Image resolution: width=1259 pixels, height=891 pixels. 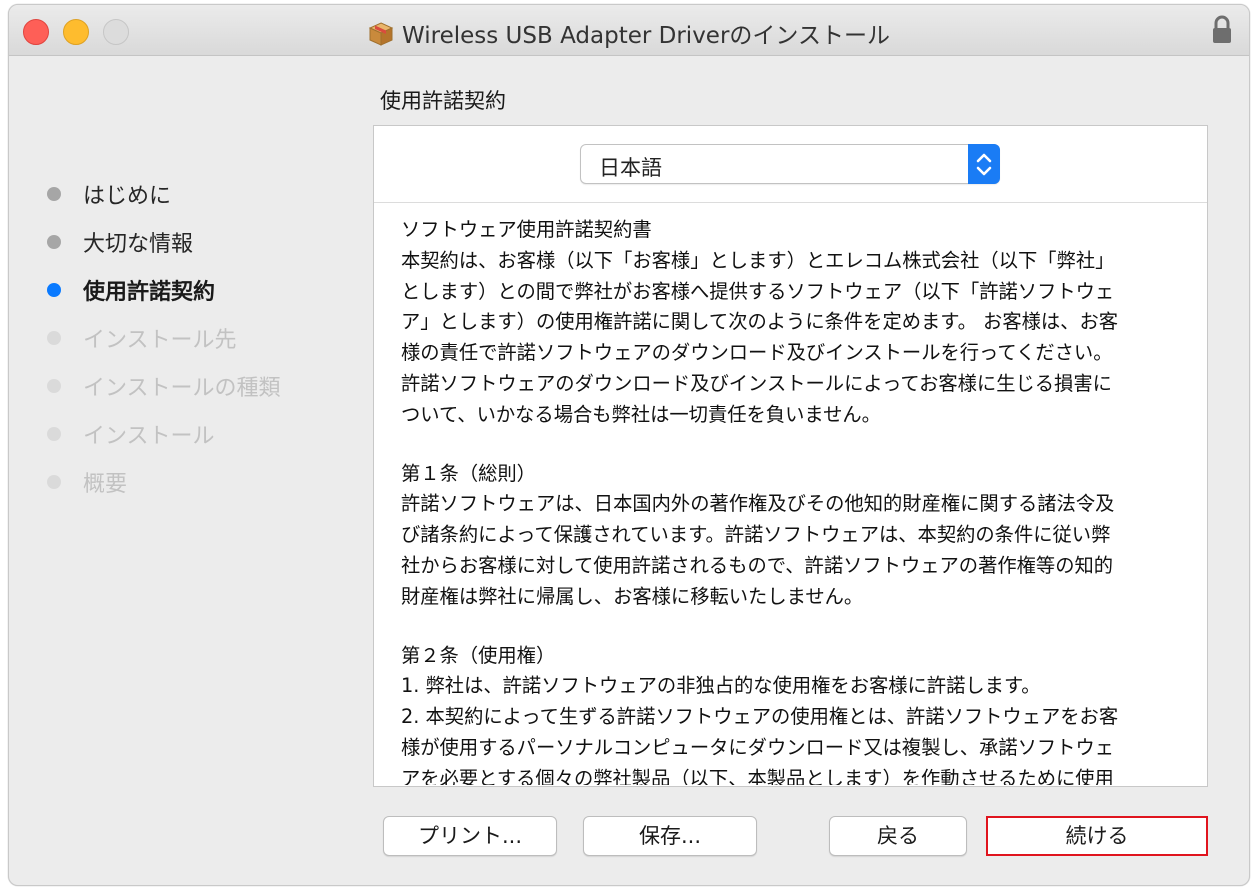 I want to click on step-label: 概要, so click(x=105, y=484).